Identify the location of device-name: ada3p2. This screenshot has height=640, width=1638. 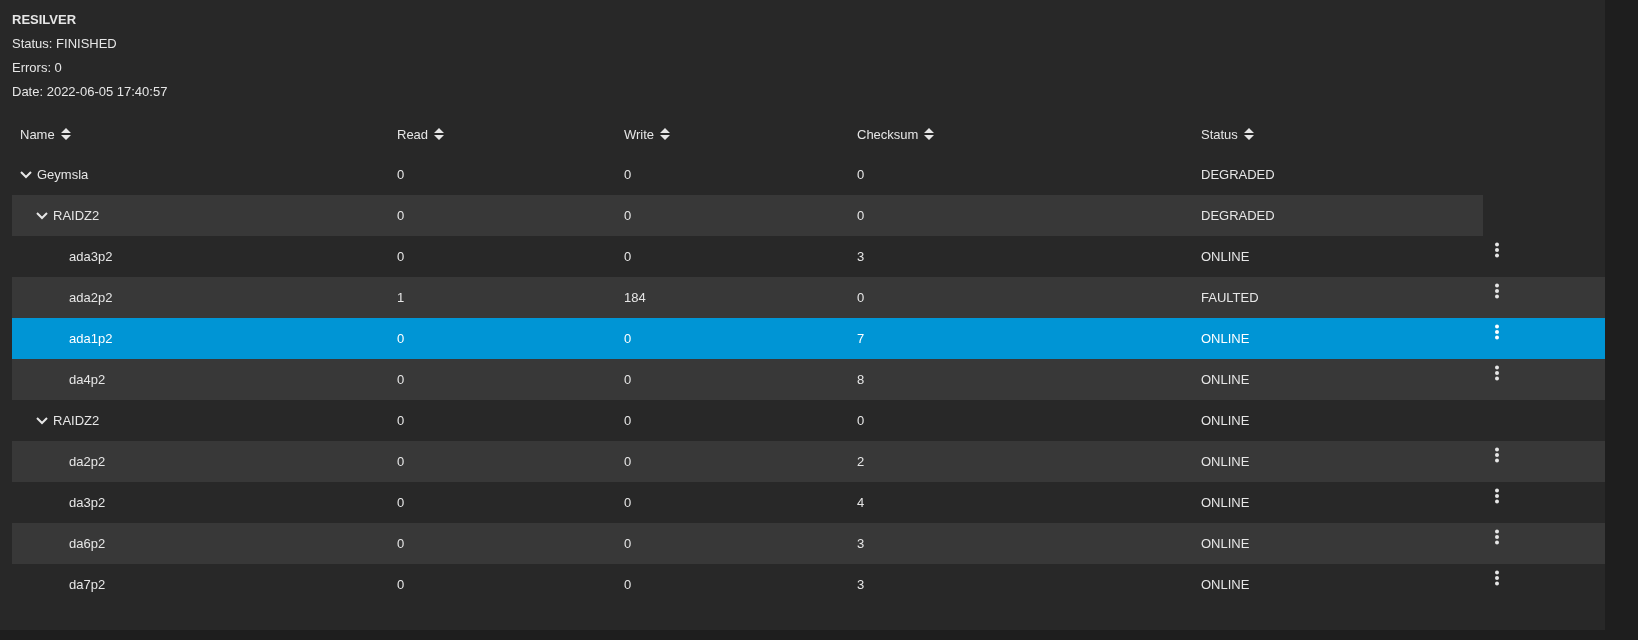
(91, 256).